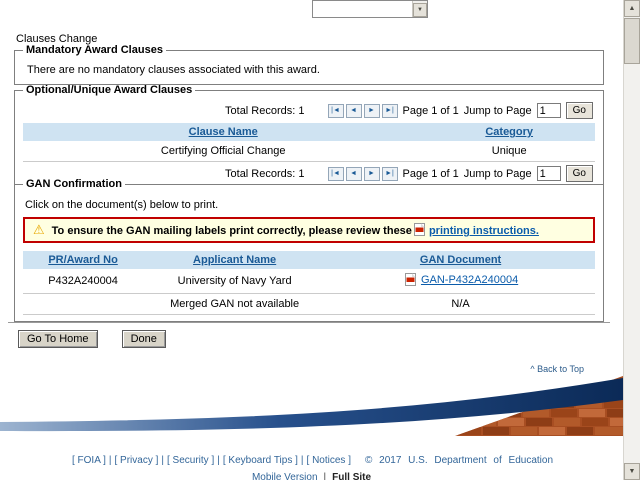 The height and width of the screenshot is (480, 640). I want to click on table-row: Merged GAN not available N/A, so click(309, 304).